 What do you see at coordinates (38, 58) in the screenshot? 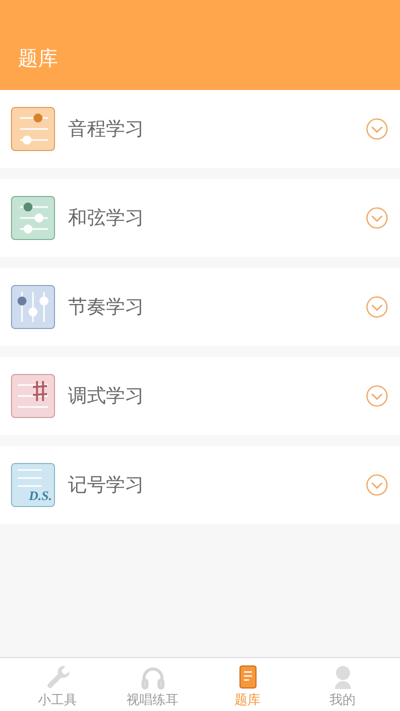
I see `page-title: 题库` at bounding box center [38, 58].